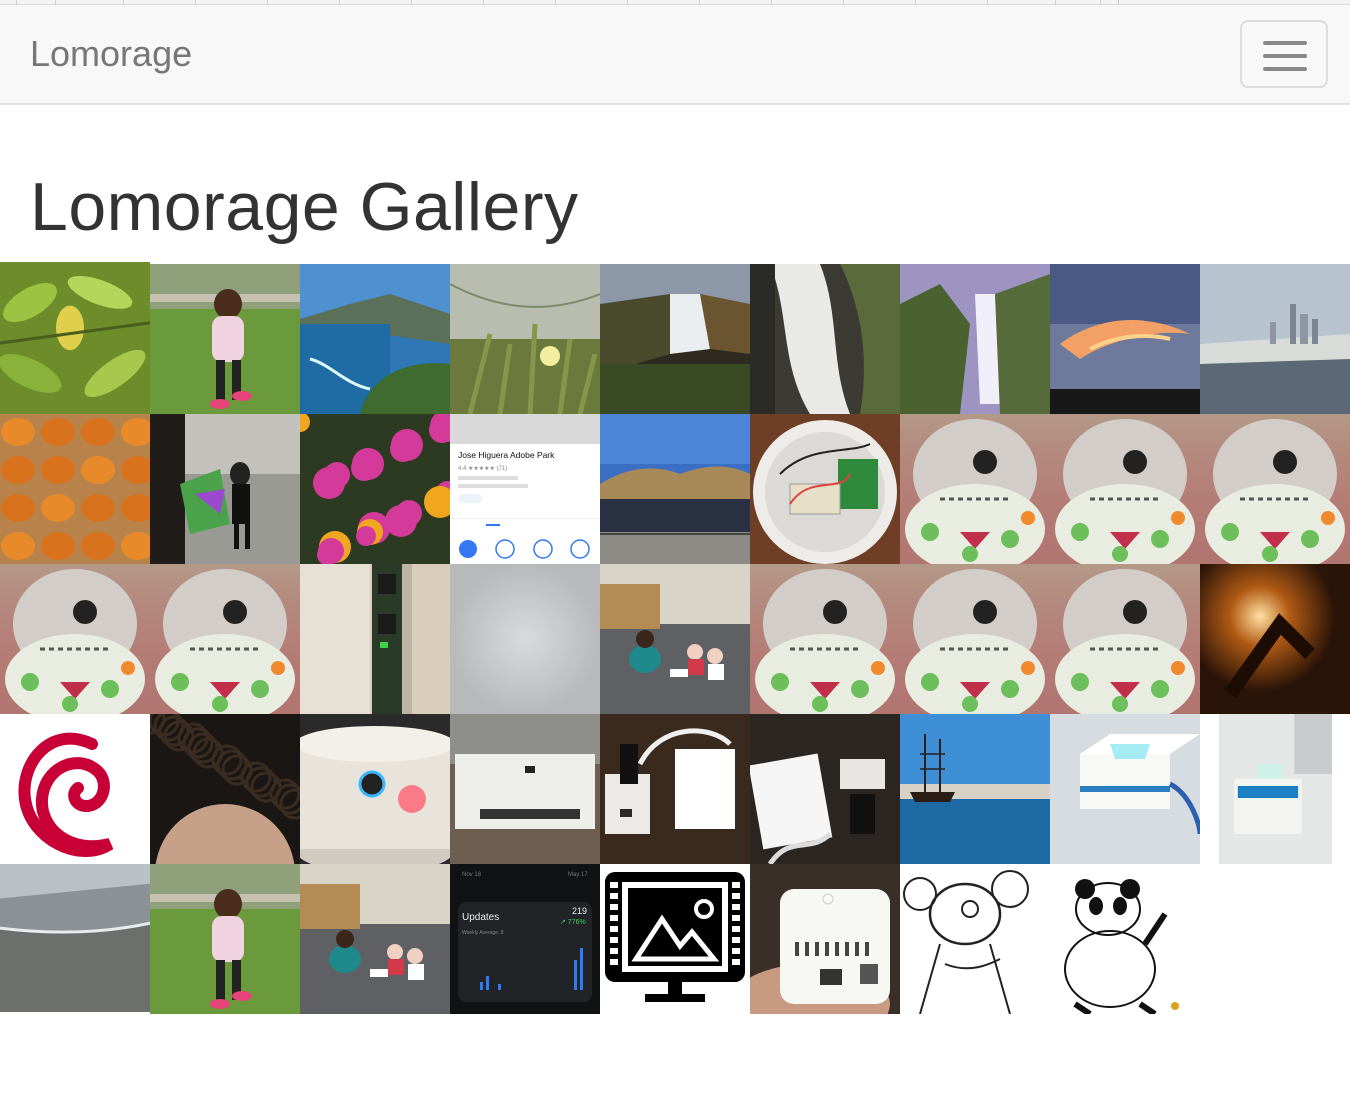 The image size is (1350, 1104). I want to click on gallery-thumbnail-gallery-icon, so click(675, 939).